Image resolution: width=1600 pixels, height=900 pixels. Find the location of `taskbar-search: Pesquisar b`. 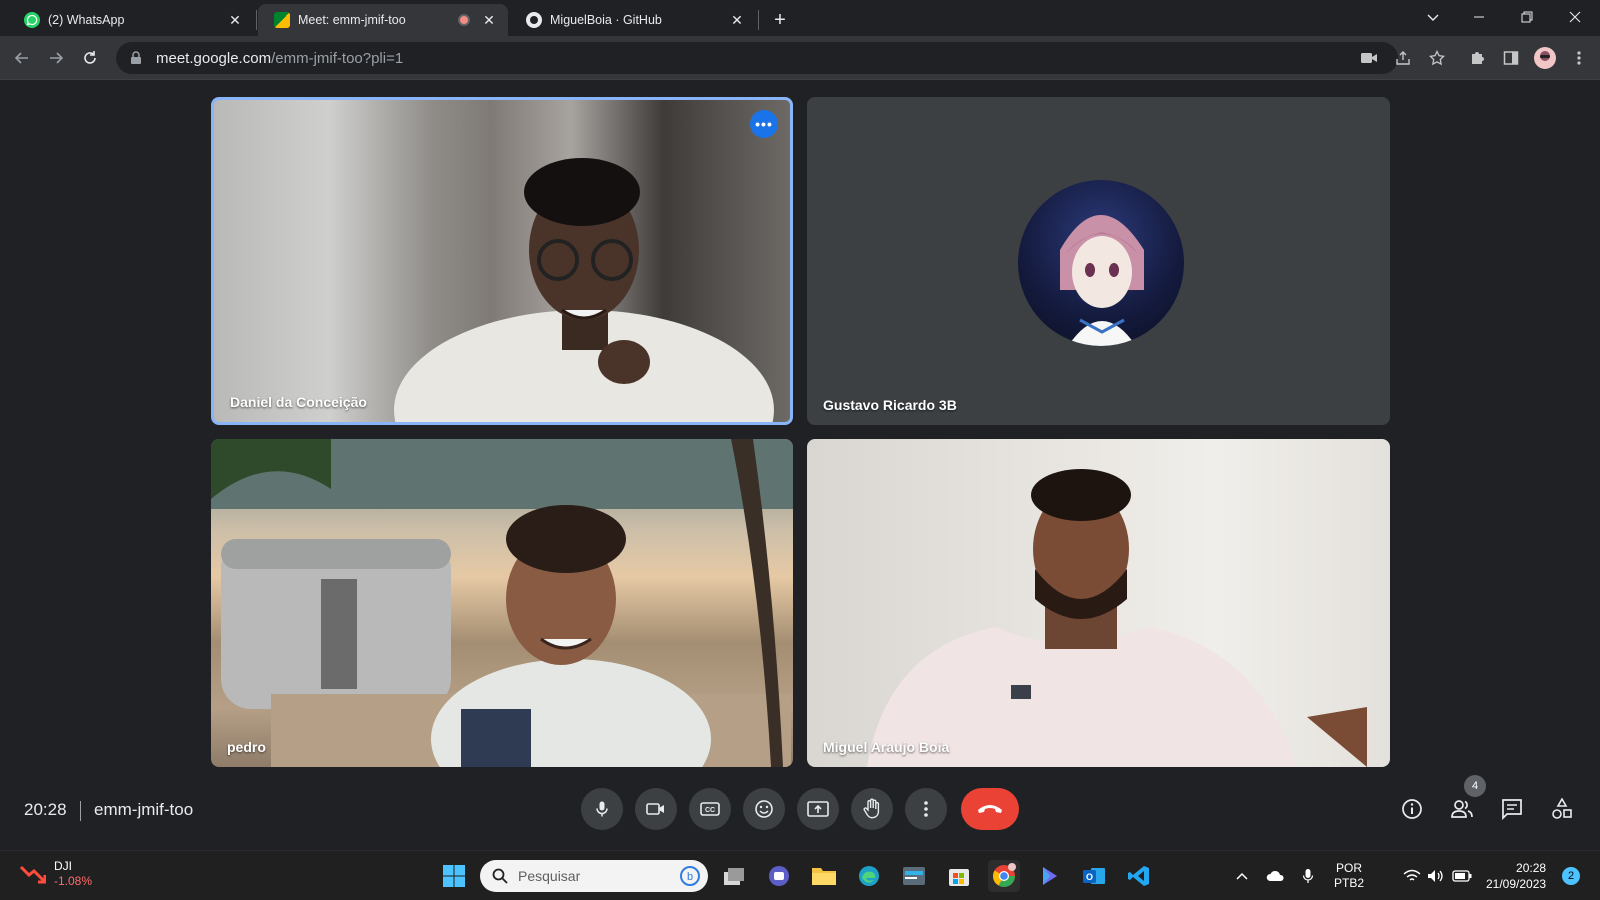

taskbar-search: Pesquisar b is located at coordinates (594, 876).